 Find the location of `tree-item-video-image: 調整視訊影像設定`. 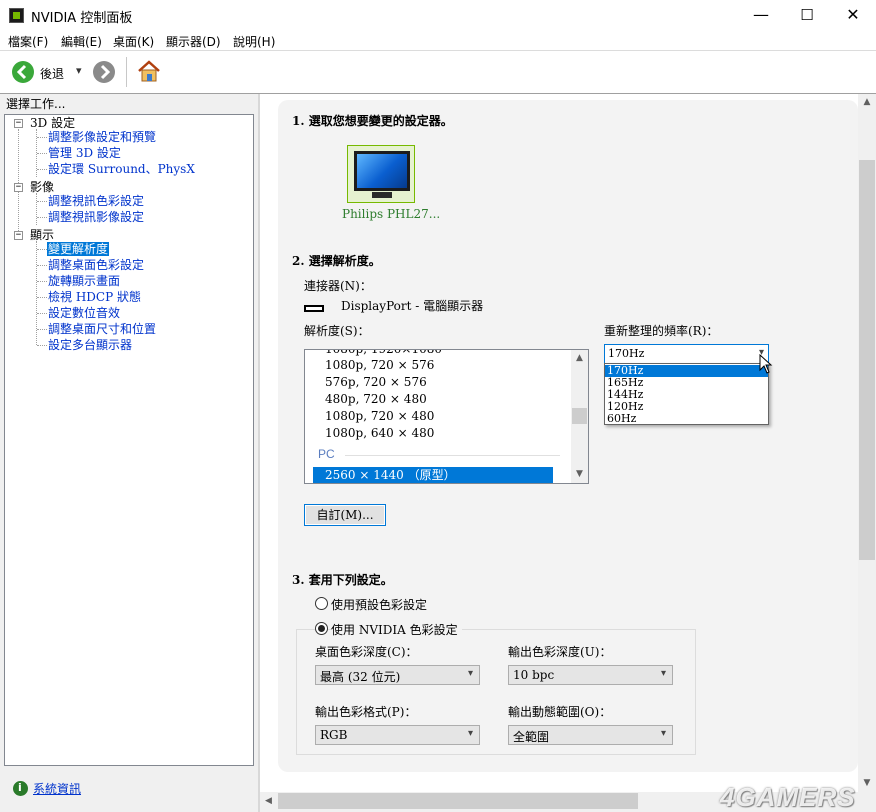

tree-item-video-image: 調整視訊影像設定 is located at coordinates (96, 217).